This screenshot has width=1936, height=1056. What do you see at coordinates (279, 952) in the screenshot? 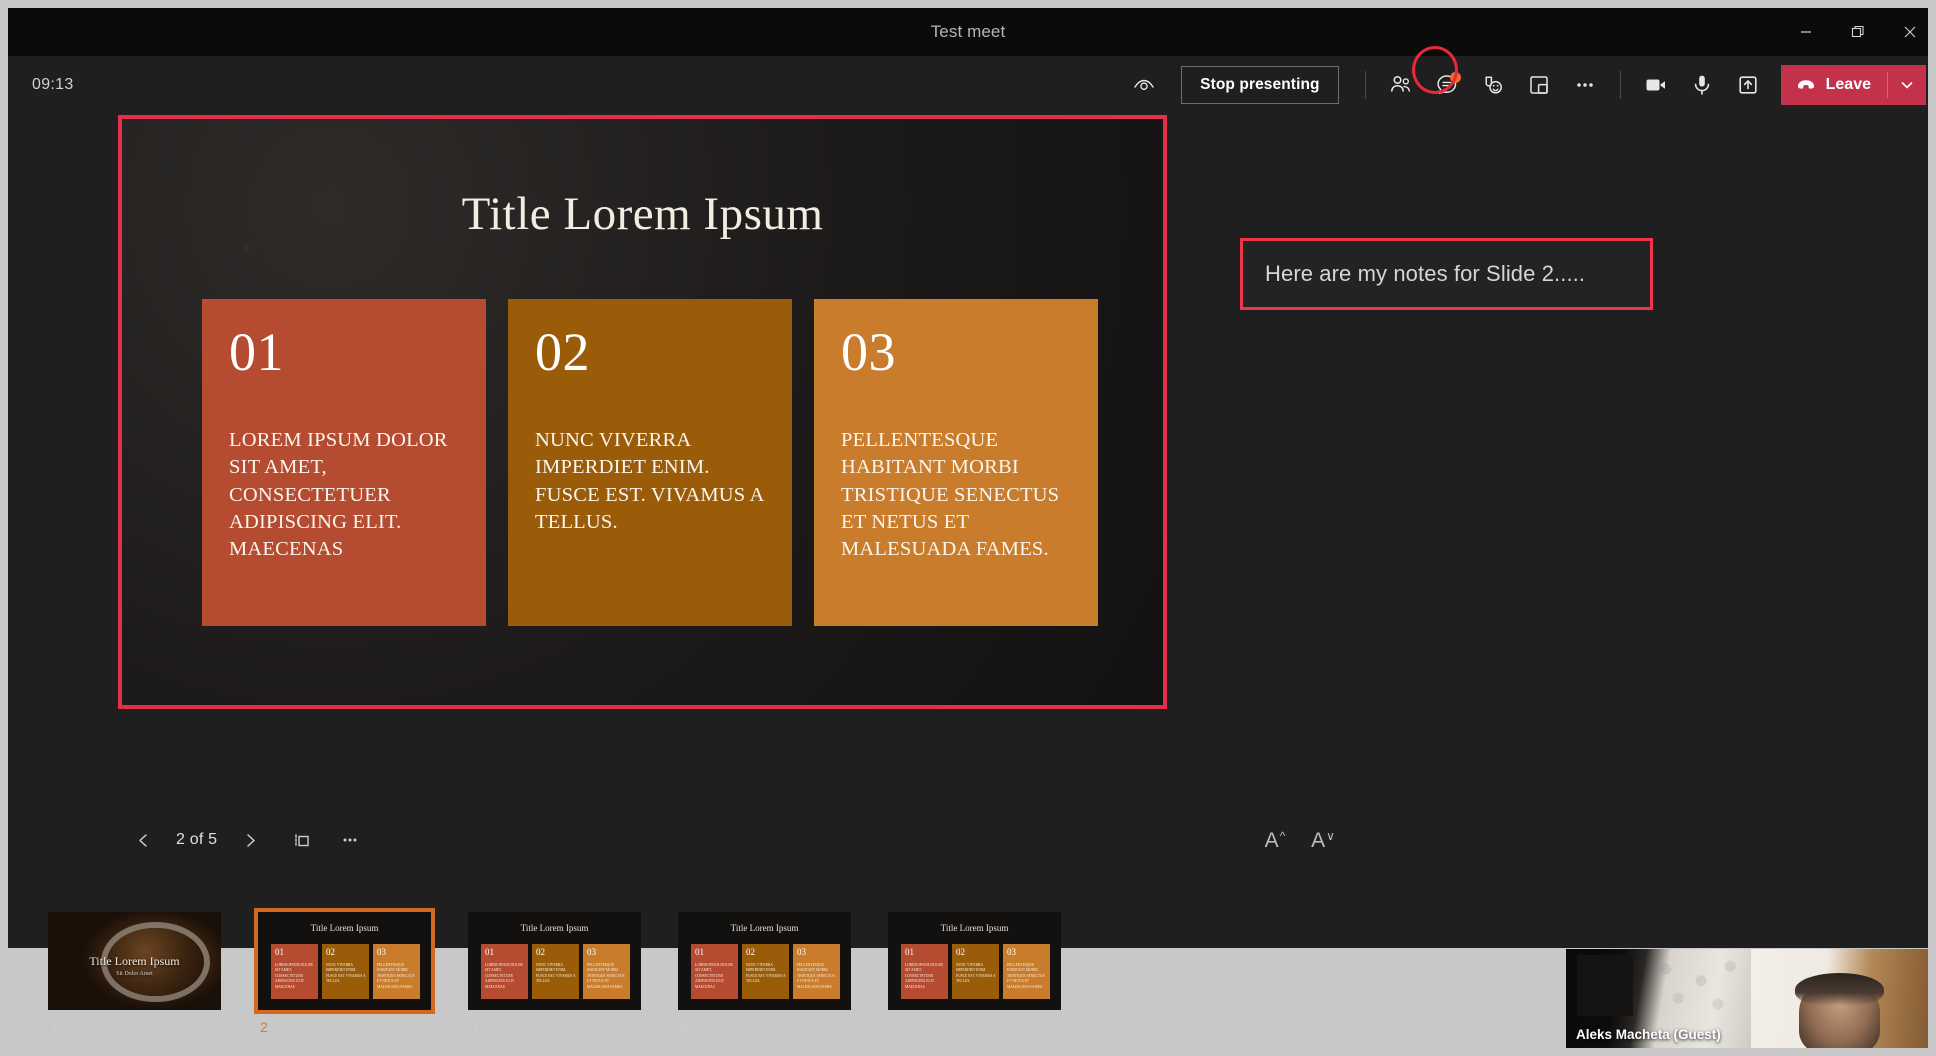
I see `thumb-card-number: 01` at bounding box center [279, 952].